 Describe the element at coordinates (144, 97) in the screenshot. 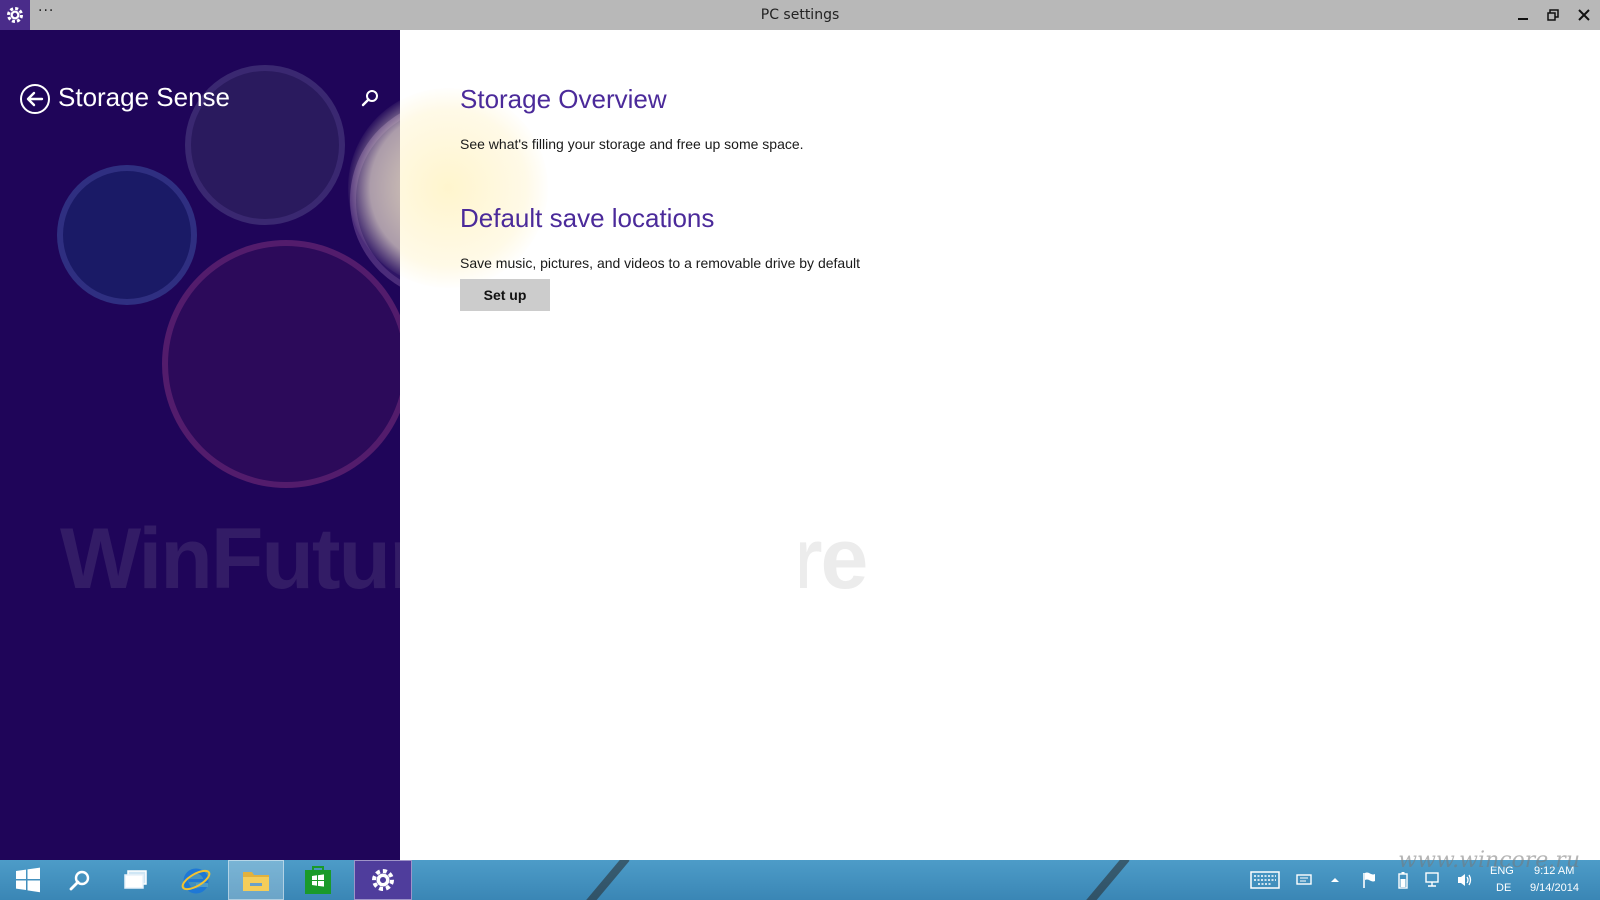

I see `page-title: Storage Sense` at that location.